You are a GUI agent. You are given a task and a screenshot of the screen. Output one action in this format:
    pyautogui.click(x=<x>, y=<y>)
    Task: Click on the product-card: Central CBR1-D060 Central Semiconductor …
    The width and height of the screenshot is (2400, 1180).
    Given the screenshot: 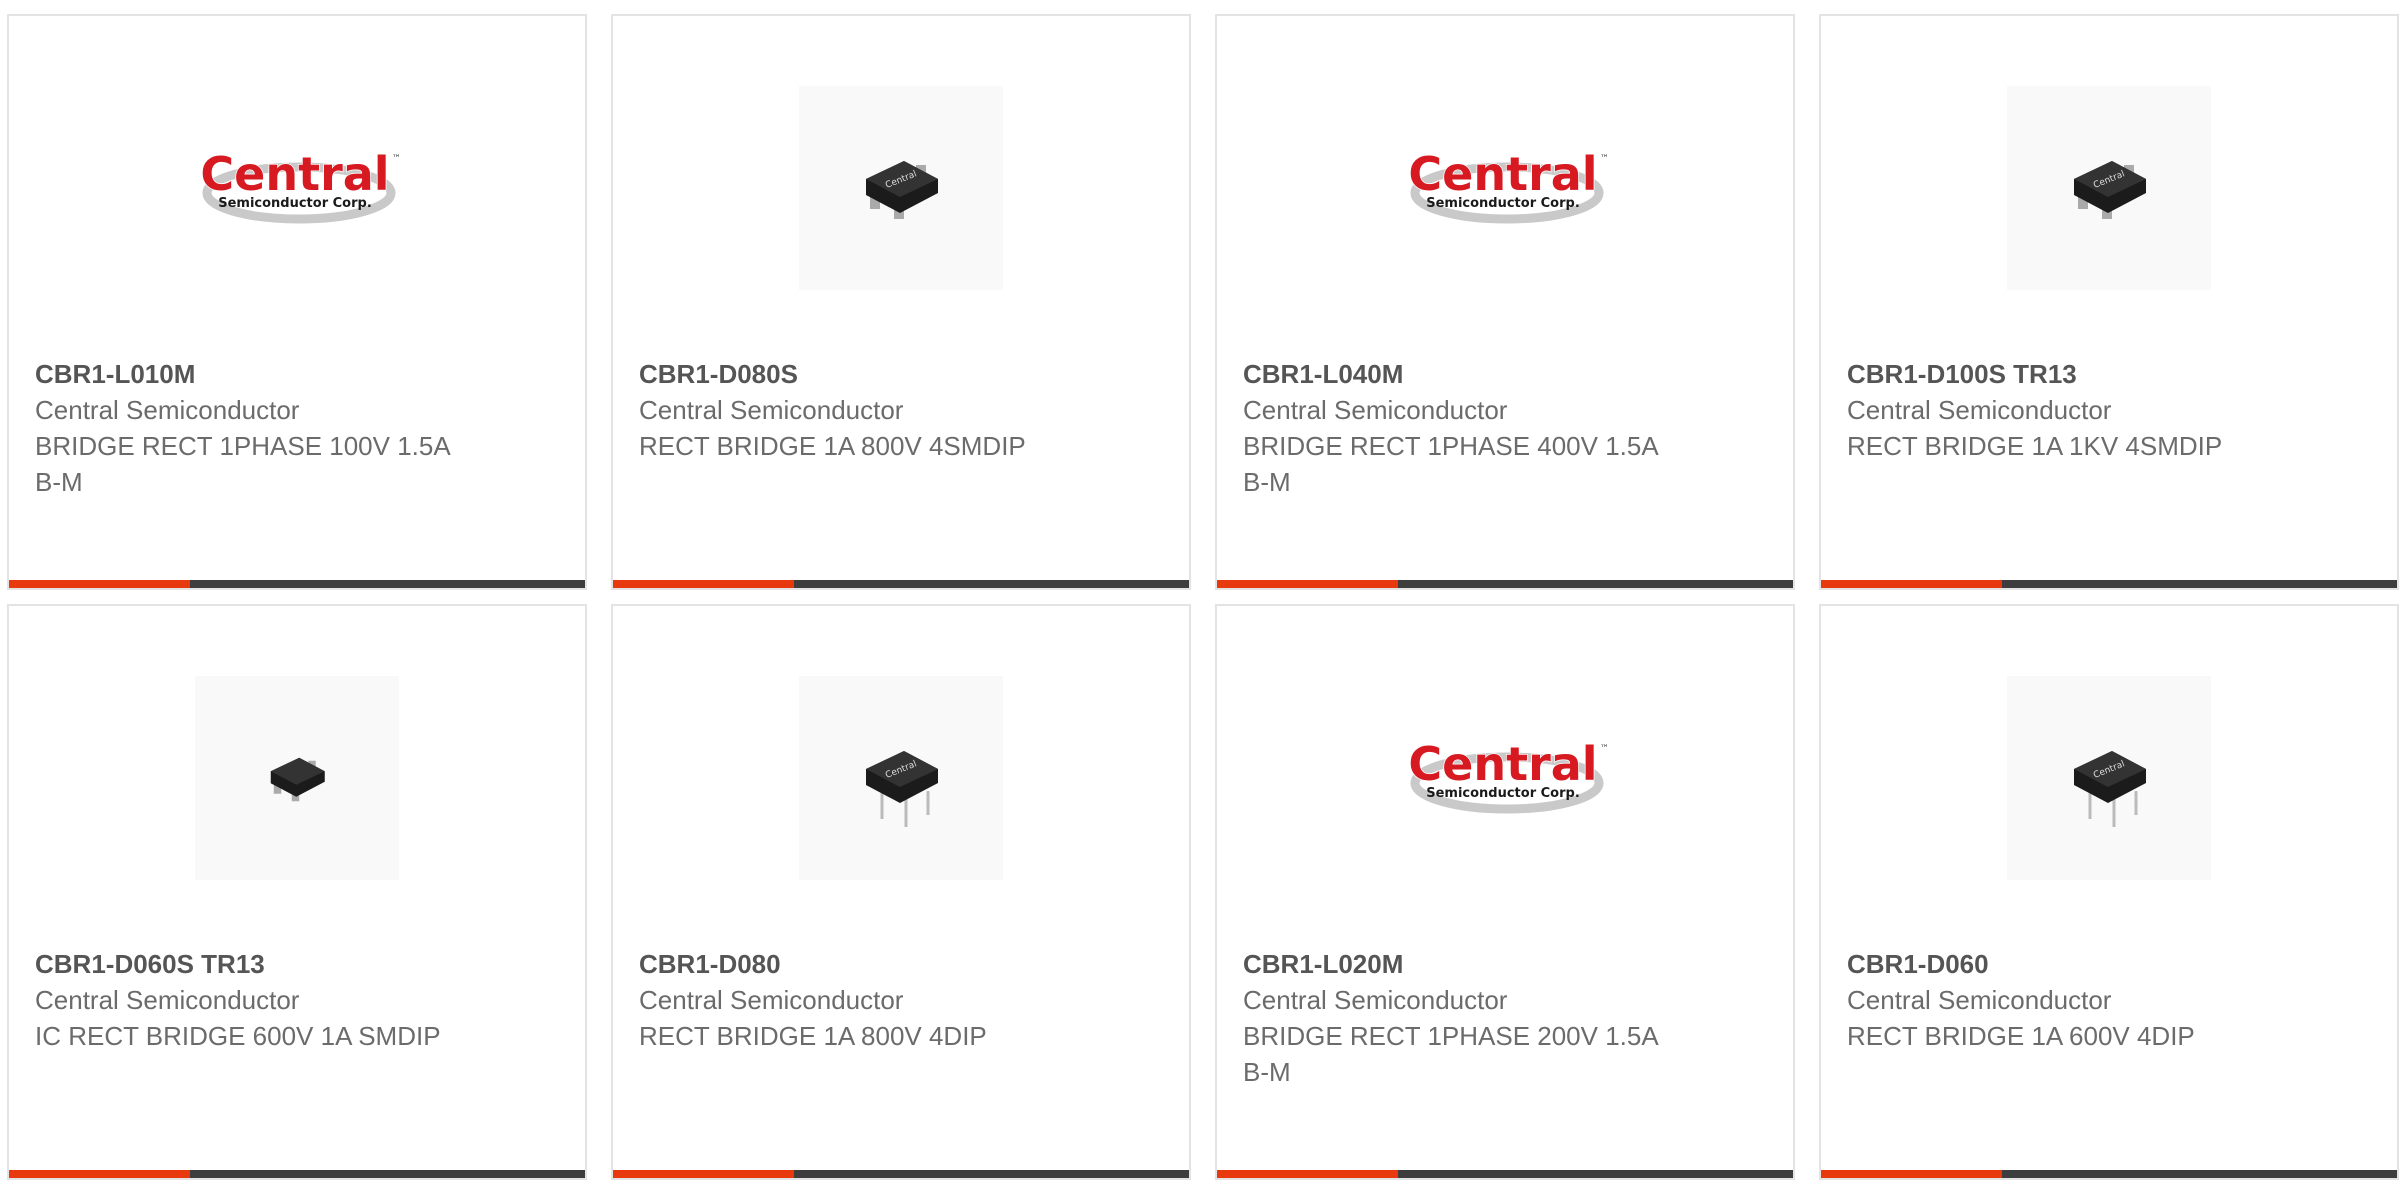 What is the action you would take?
    pyautogui.click(x=2109, y=892)
    